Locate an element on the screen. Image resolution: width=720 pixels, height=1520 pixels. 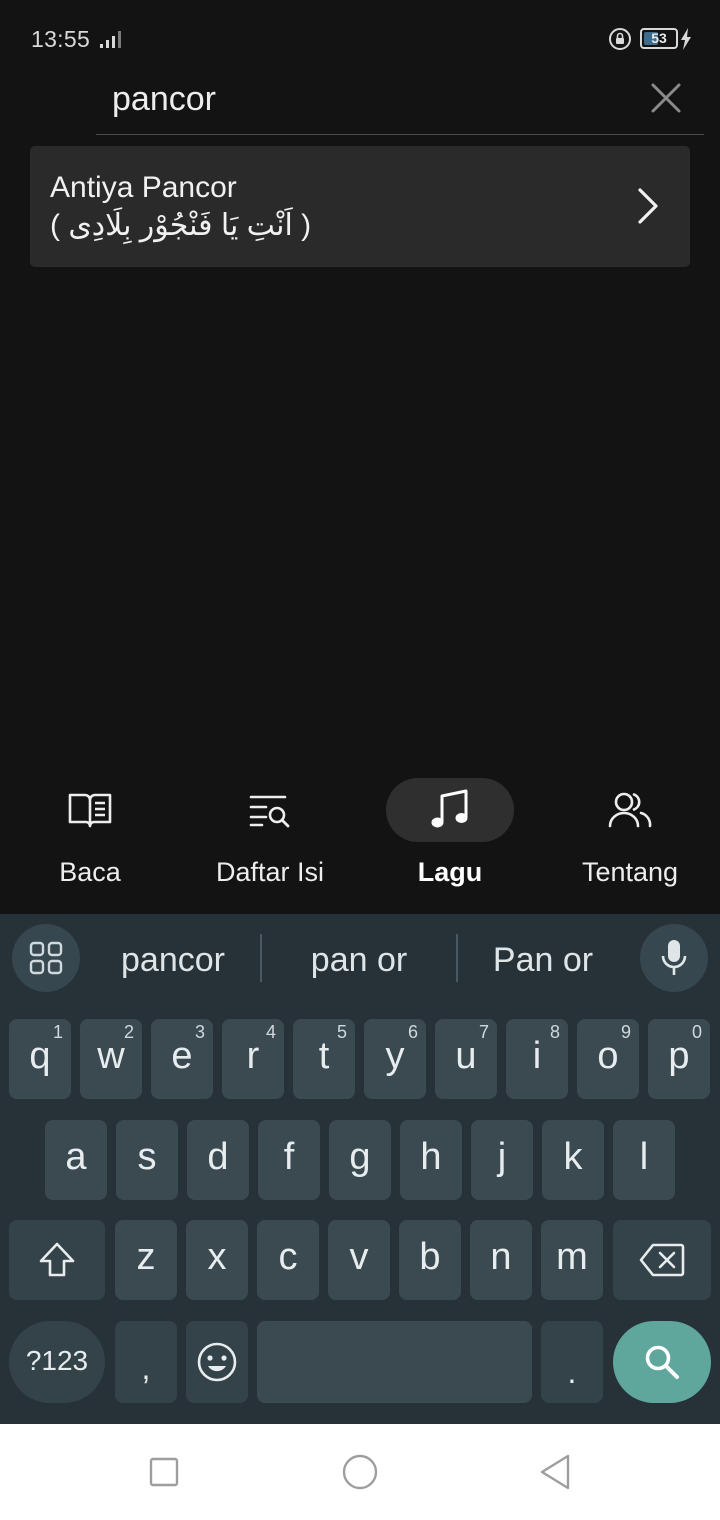
key-label: b is located at coordinates (430, 1257).